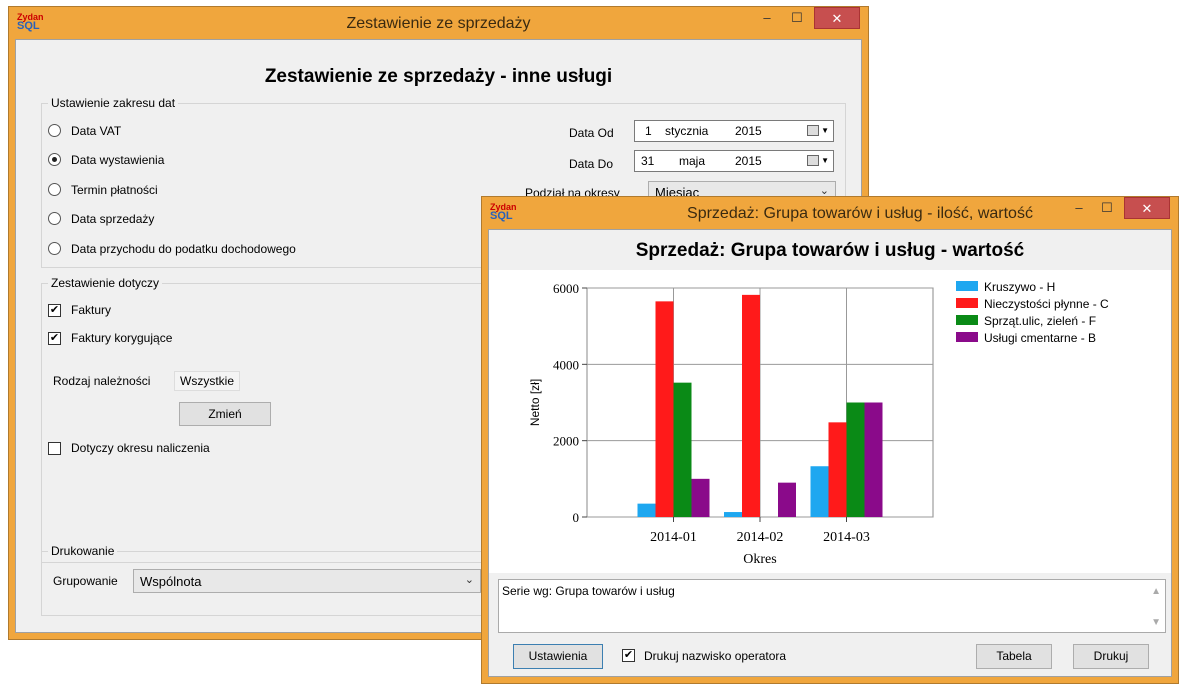  What do you see at coordinates (692, 161) in the screenshot?
I see `date-to-month: maja` at bounding box center [692, 161].